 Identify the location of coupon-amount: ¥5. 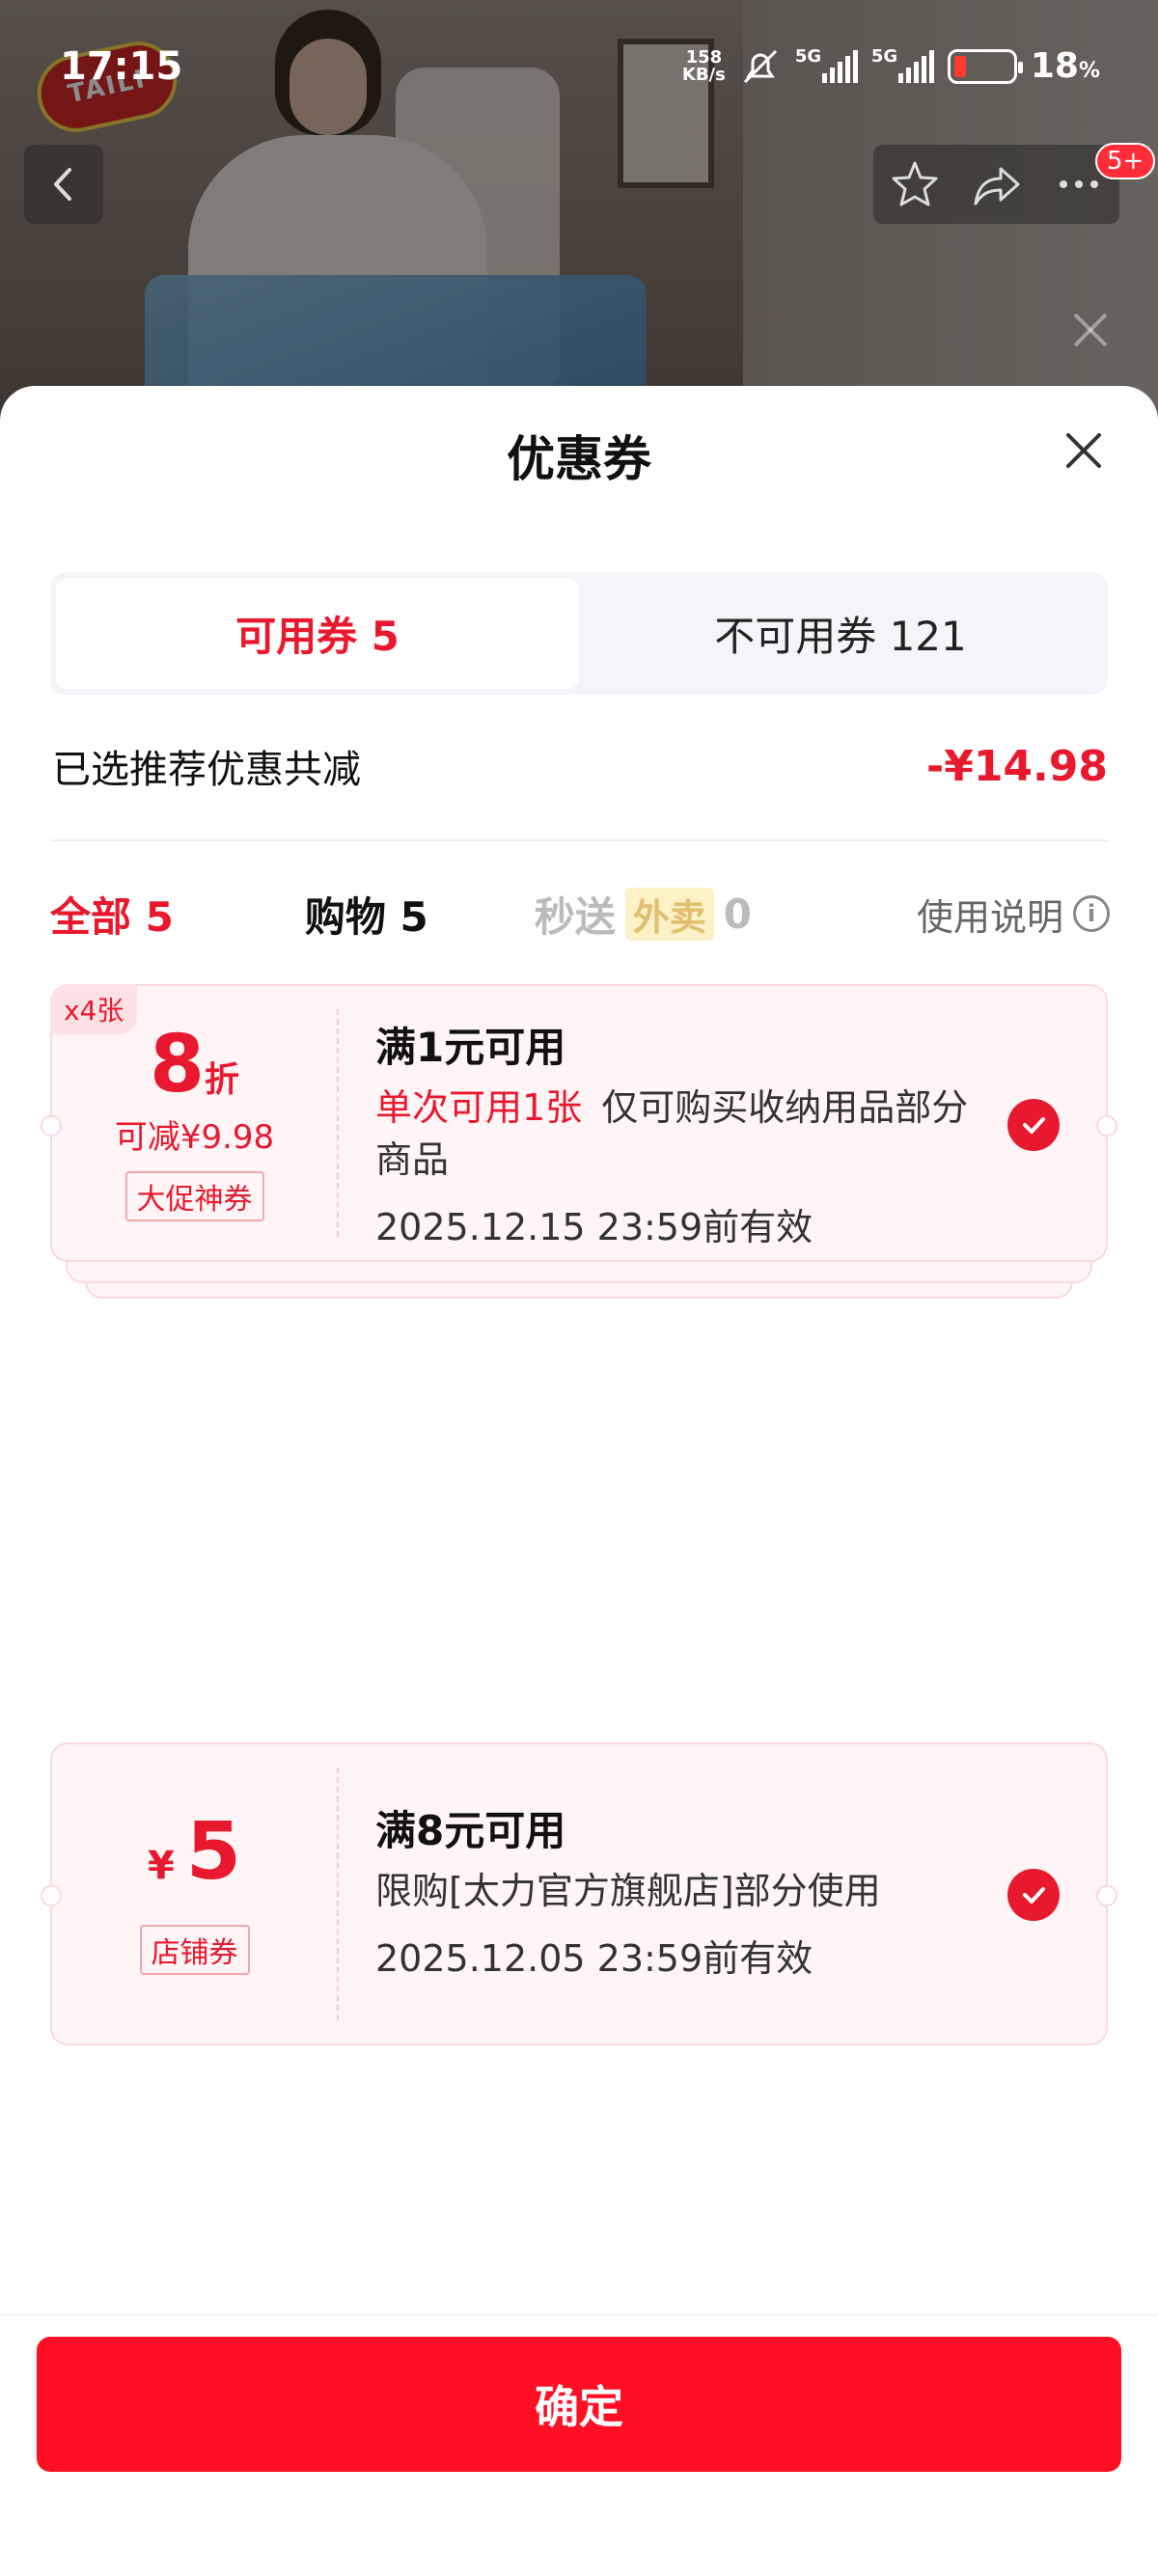
(194, 1852).